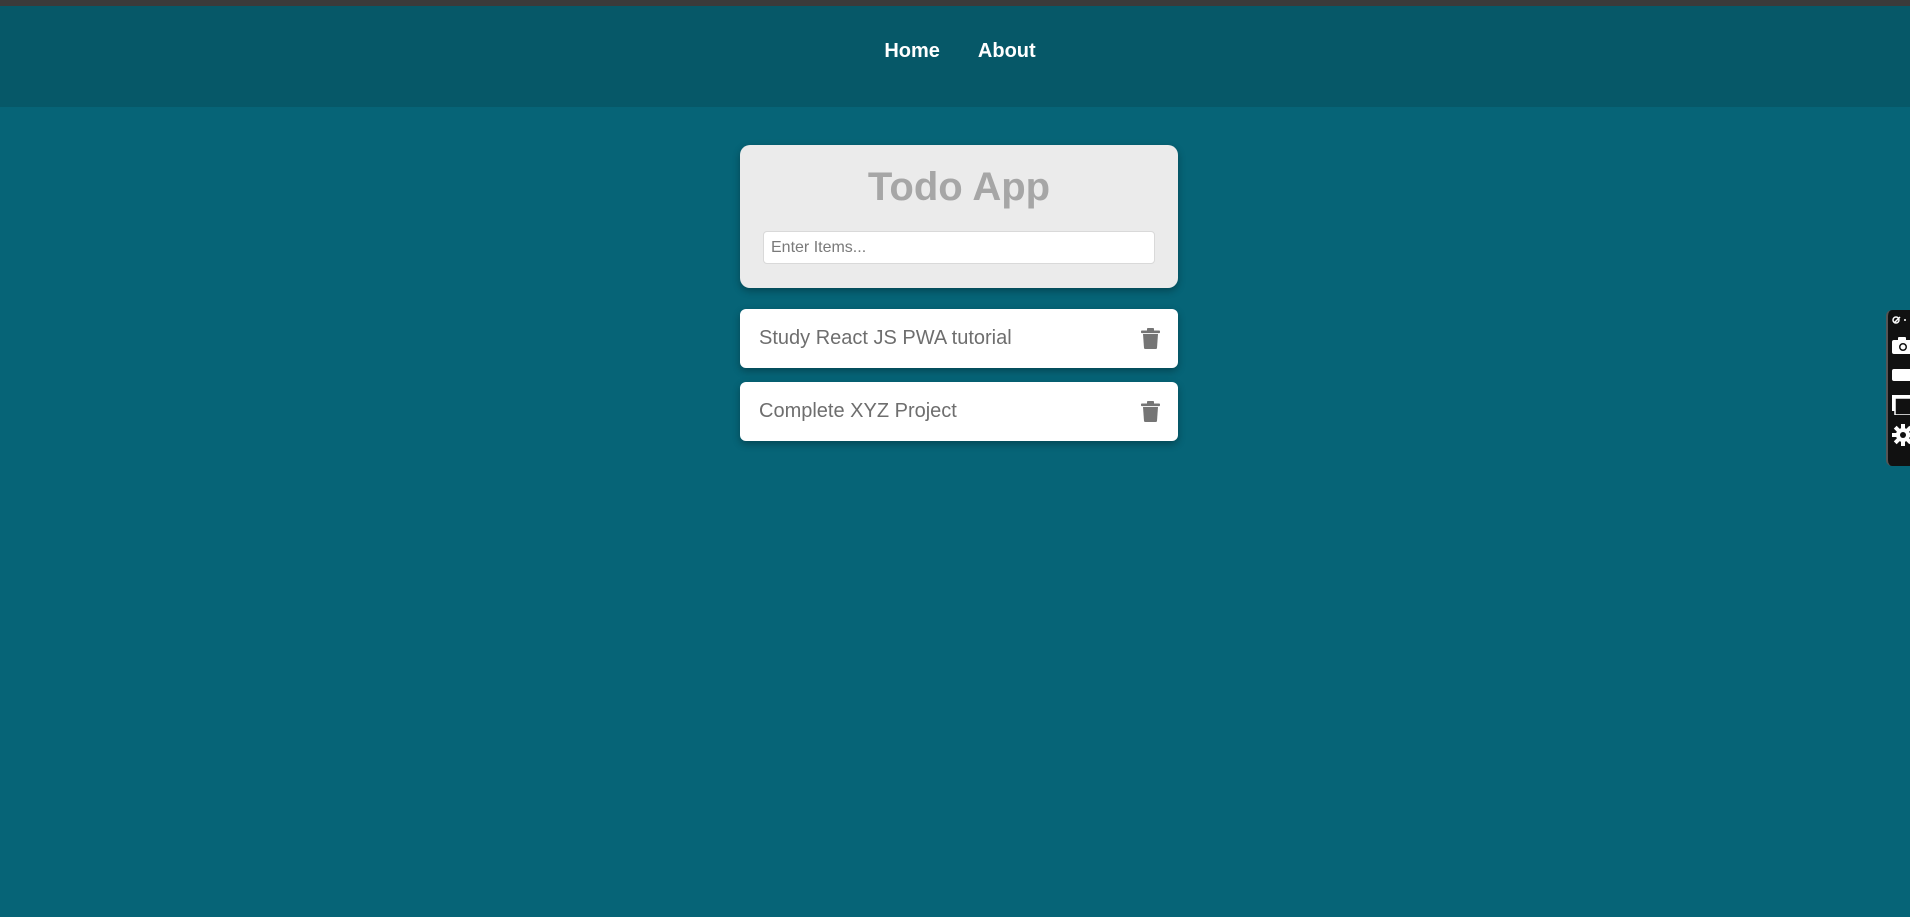 The width and height of the screenshot is (1910, 917). Describe the element at coordinates (1898, 388) in the screenshot. I see `screen-capture-toolbar` at that location.